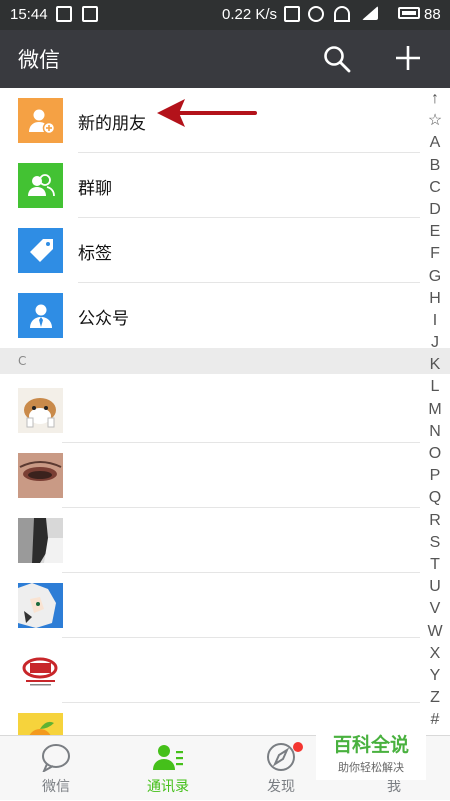  I want to click on index-t: T, so click(435, 565).